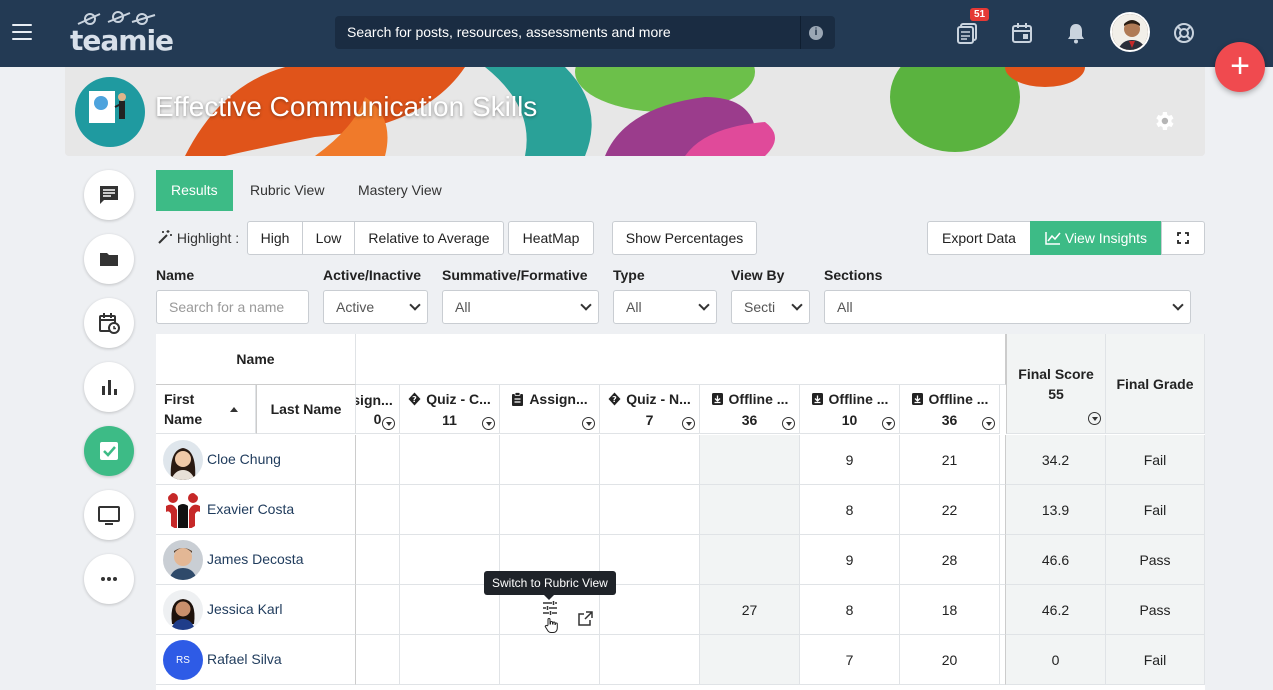 The width and height of the screenshot is (1273, 690). I want to click on sidebar-posts, so click(109, 195).